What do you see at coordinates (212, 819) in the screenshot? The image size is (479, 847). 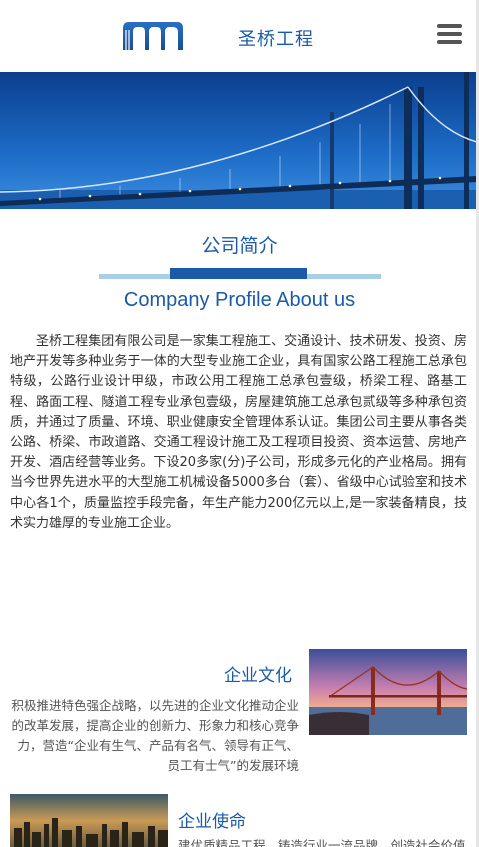 I see `mission-title: 企业使命` at bounding box center [212, 819].